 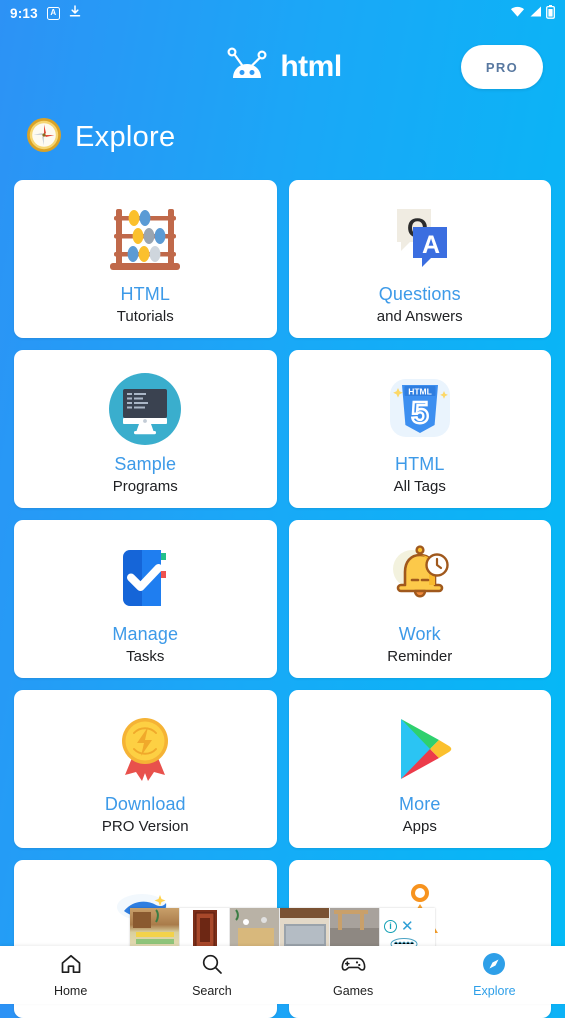 What do you see at coordinates (420, 804) in the screenshot?
I see `card-title: More` at bounding box center [420, 804].